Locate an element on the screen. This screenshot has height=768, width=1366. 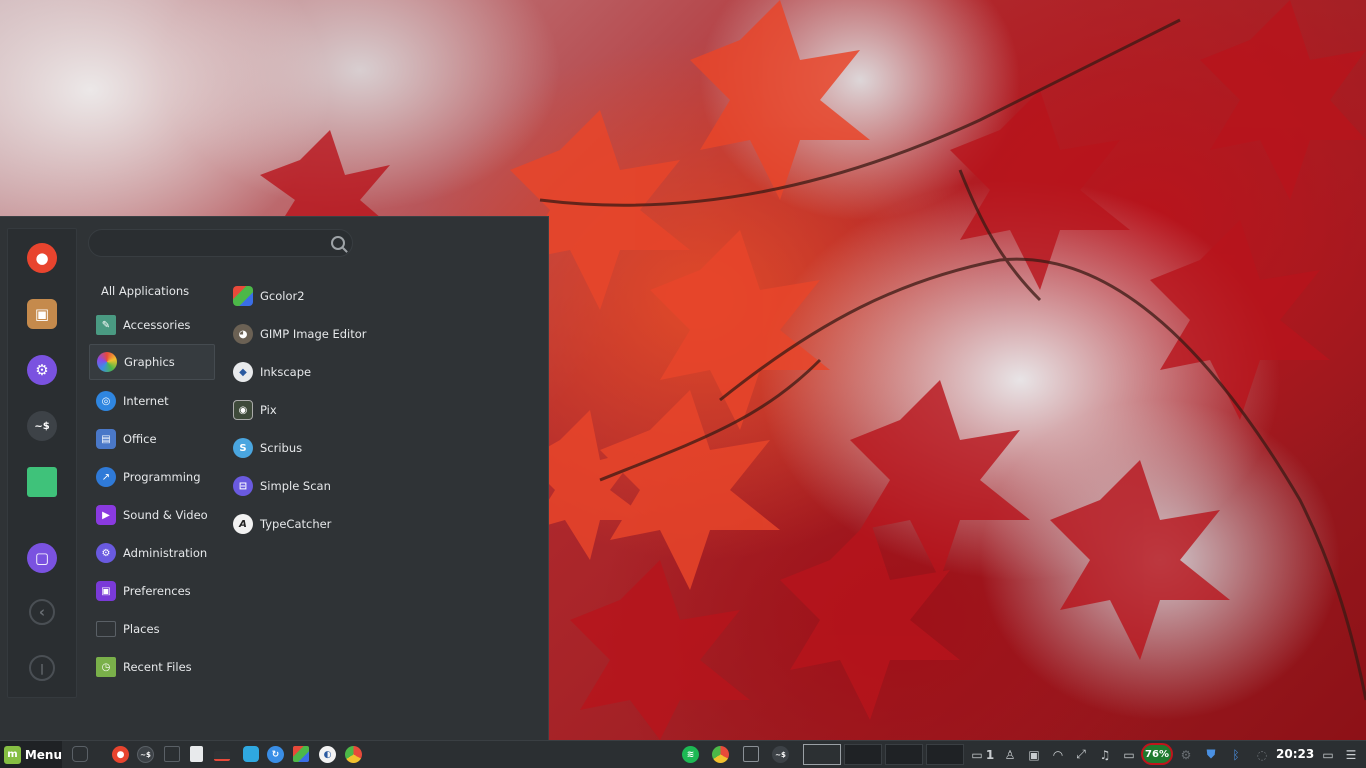
app-simple-scan: ⊟ Simple Scan is located at coordinates (348, 486).